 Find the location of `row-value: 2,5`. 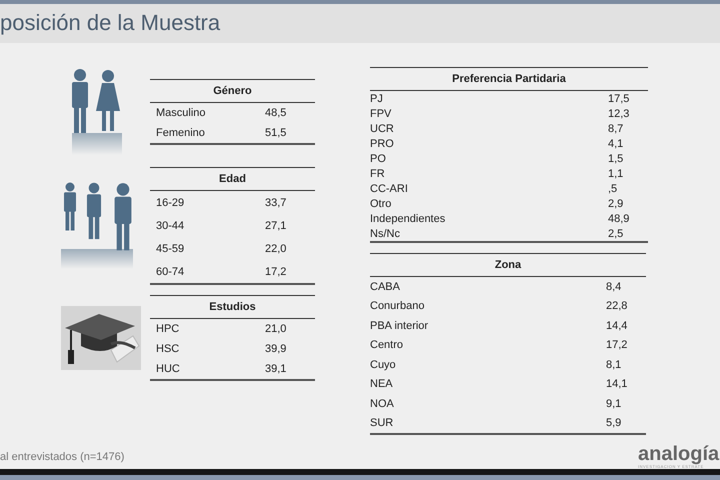

row-value: 2,5 is located at coordinates (616, 234).